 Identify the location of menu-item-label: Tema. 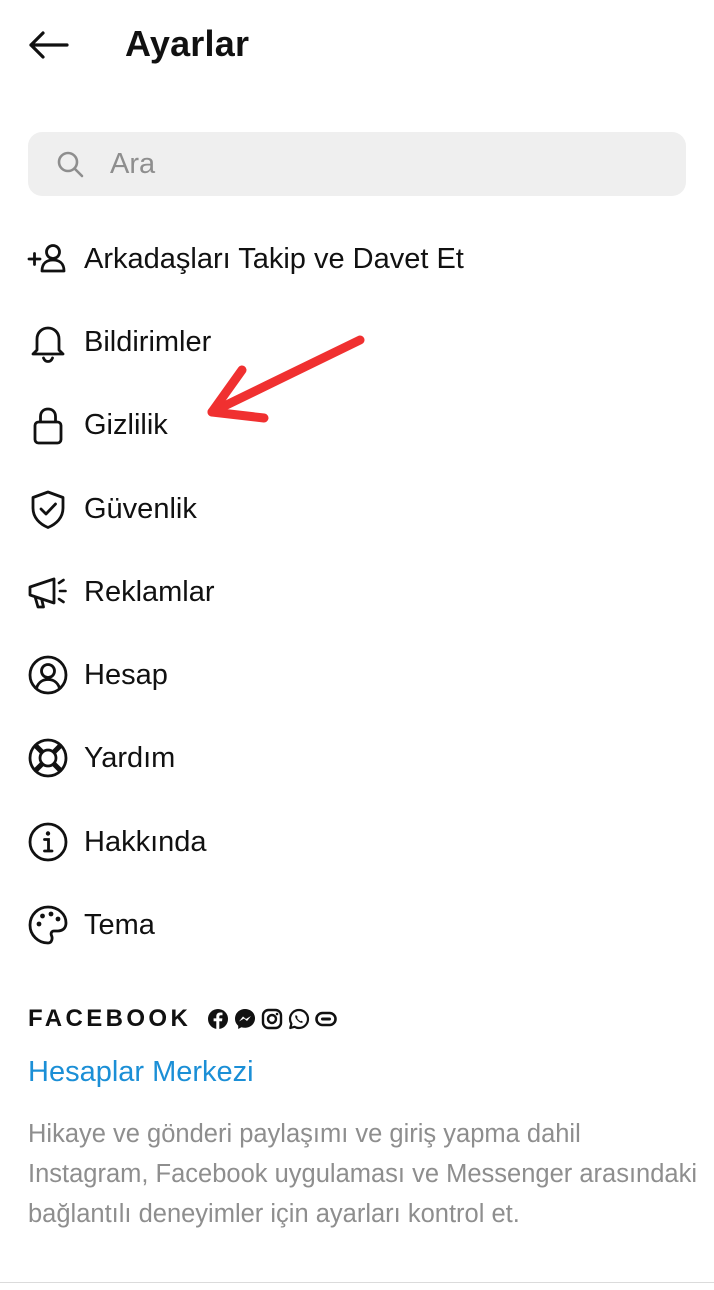
(119, 925).